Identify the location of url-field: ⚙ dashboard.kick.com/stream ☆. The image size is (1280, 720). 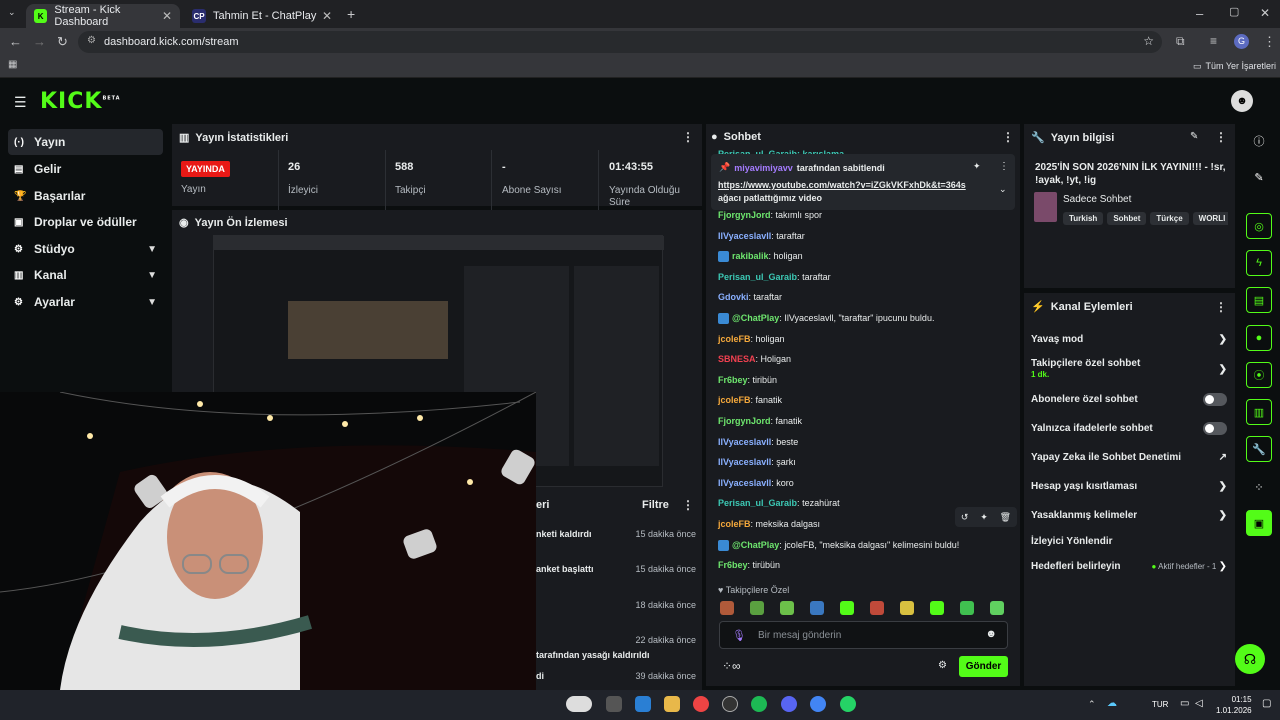
(620, 42).